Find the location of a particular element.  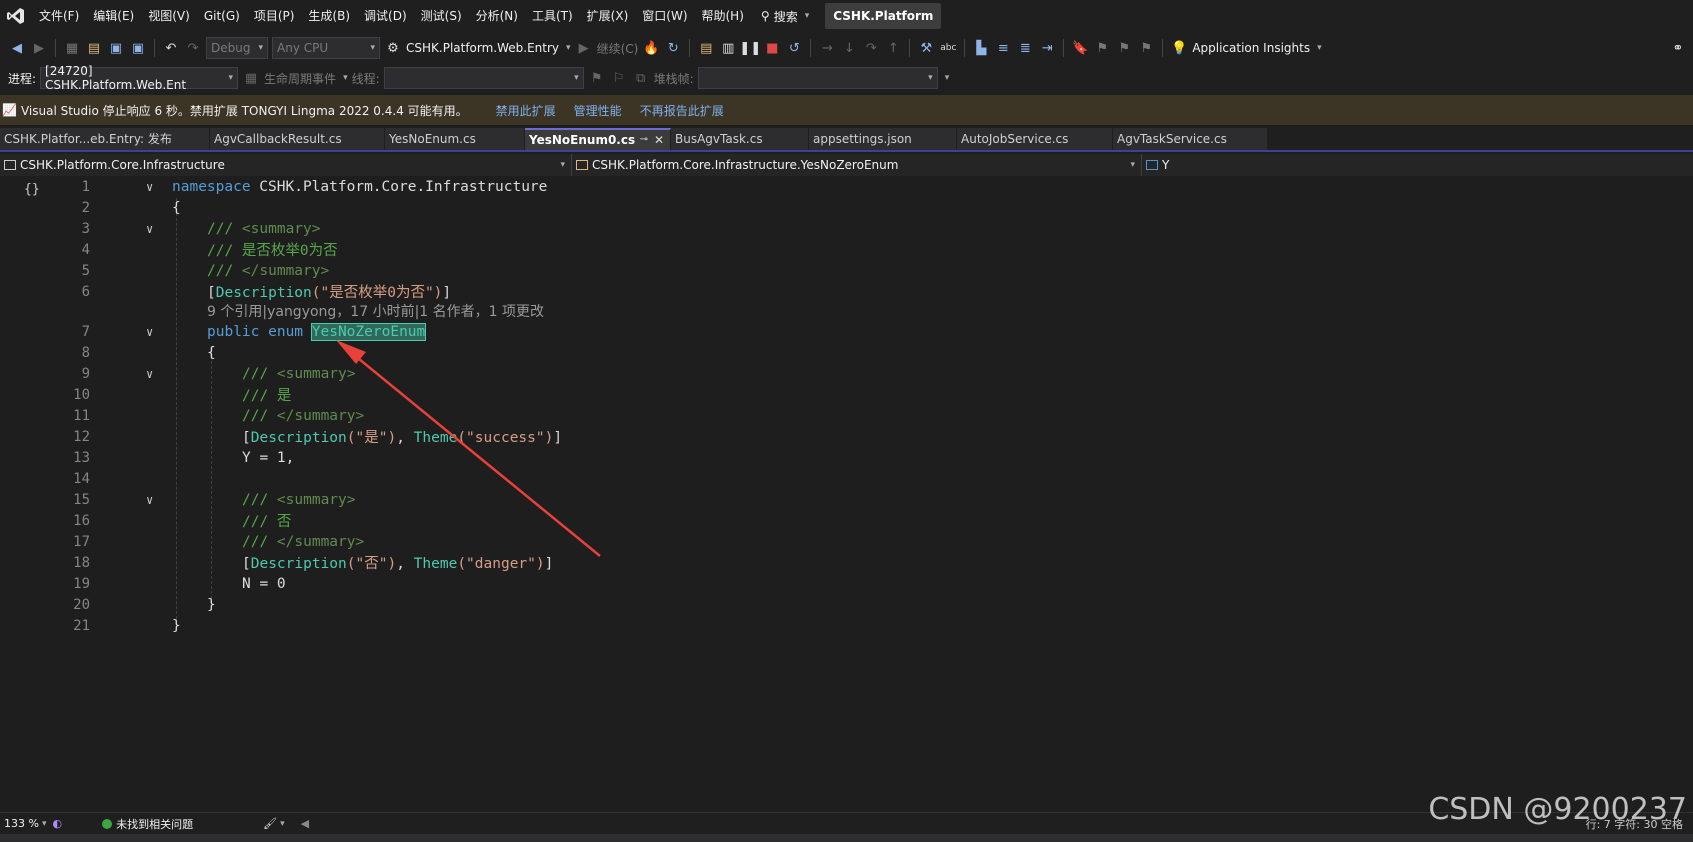

format-icon: ▙ is located at coordinates (981, 48).